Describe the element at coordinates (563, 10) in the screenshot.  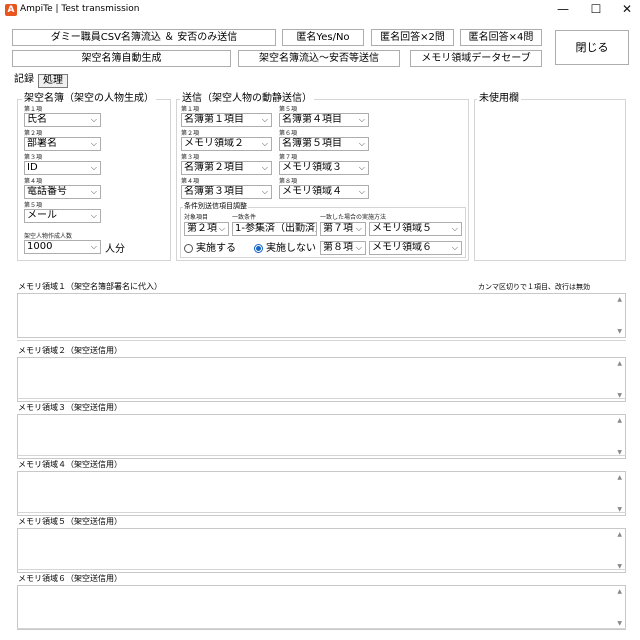
I see `minimize-button: —` at that location.